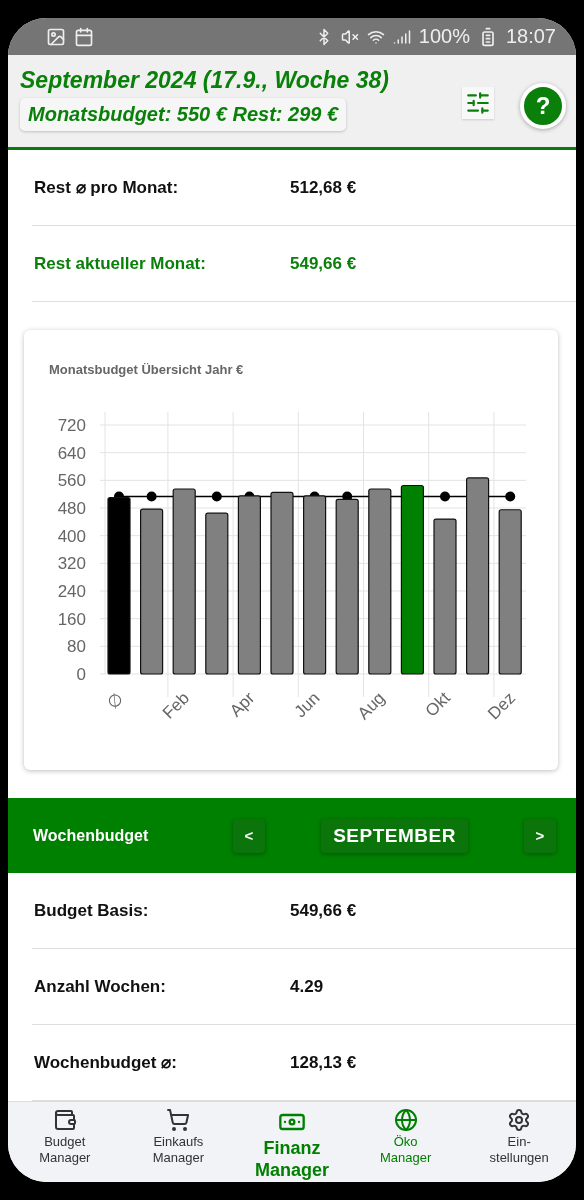 The width and height of the screenshot is (584, 1200). What do you see at coordinates (105, 1062) in the screenshot?
I see `row-label: Wochenbudget ⌀:` at bounding box center [105, 1062].